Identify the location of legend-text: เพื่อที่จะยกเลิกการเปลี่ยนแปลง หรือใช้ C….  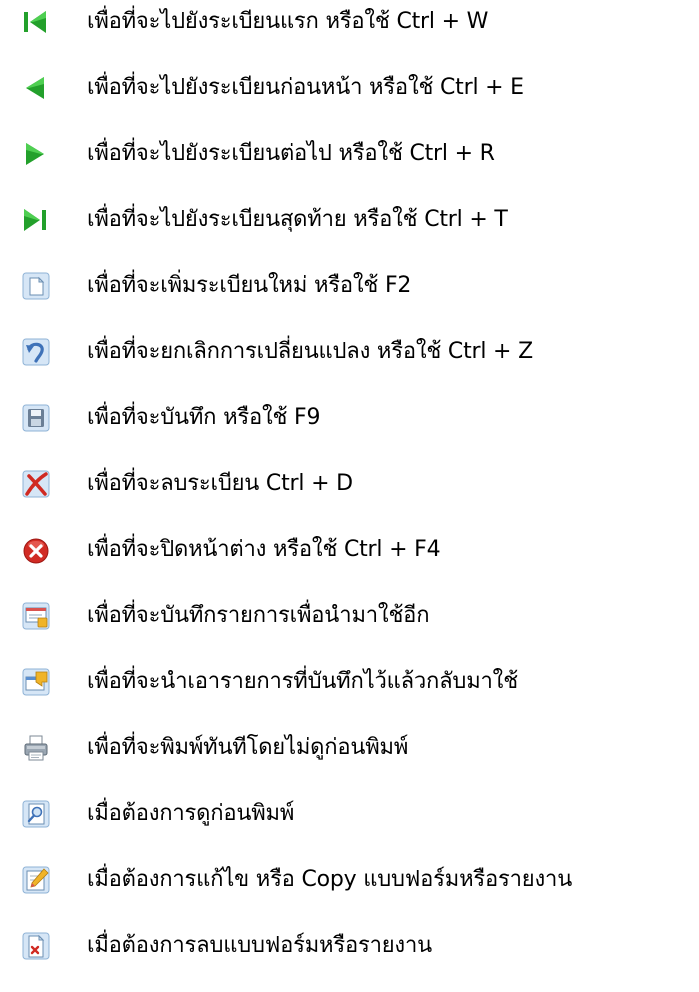
(310, 351).